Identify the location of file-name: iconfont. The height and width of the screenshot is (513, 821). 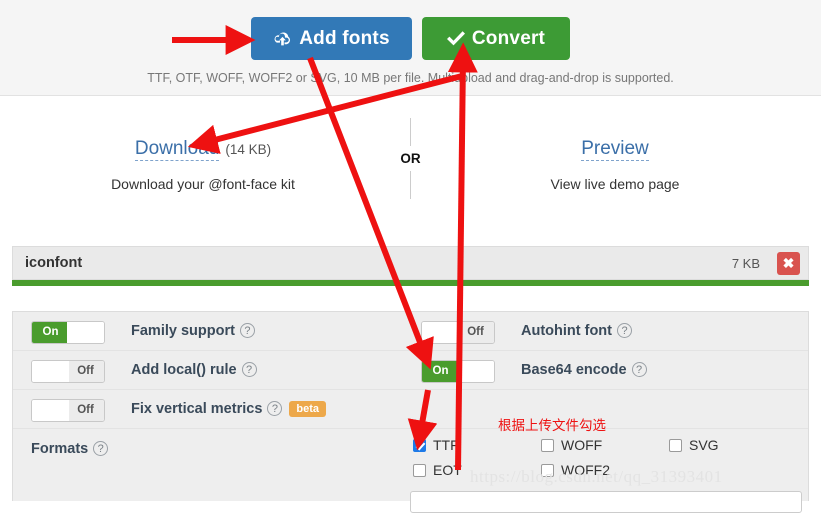
(54, 263).